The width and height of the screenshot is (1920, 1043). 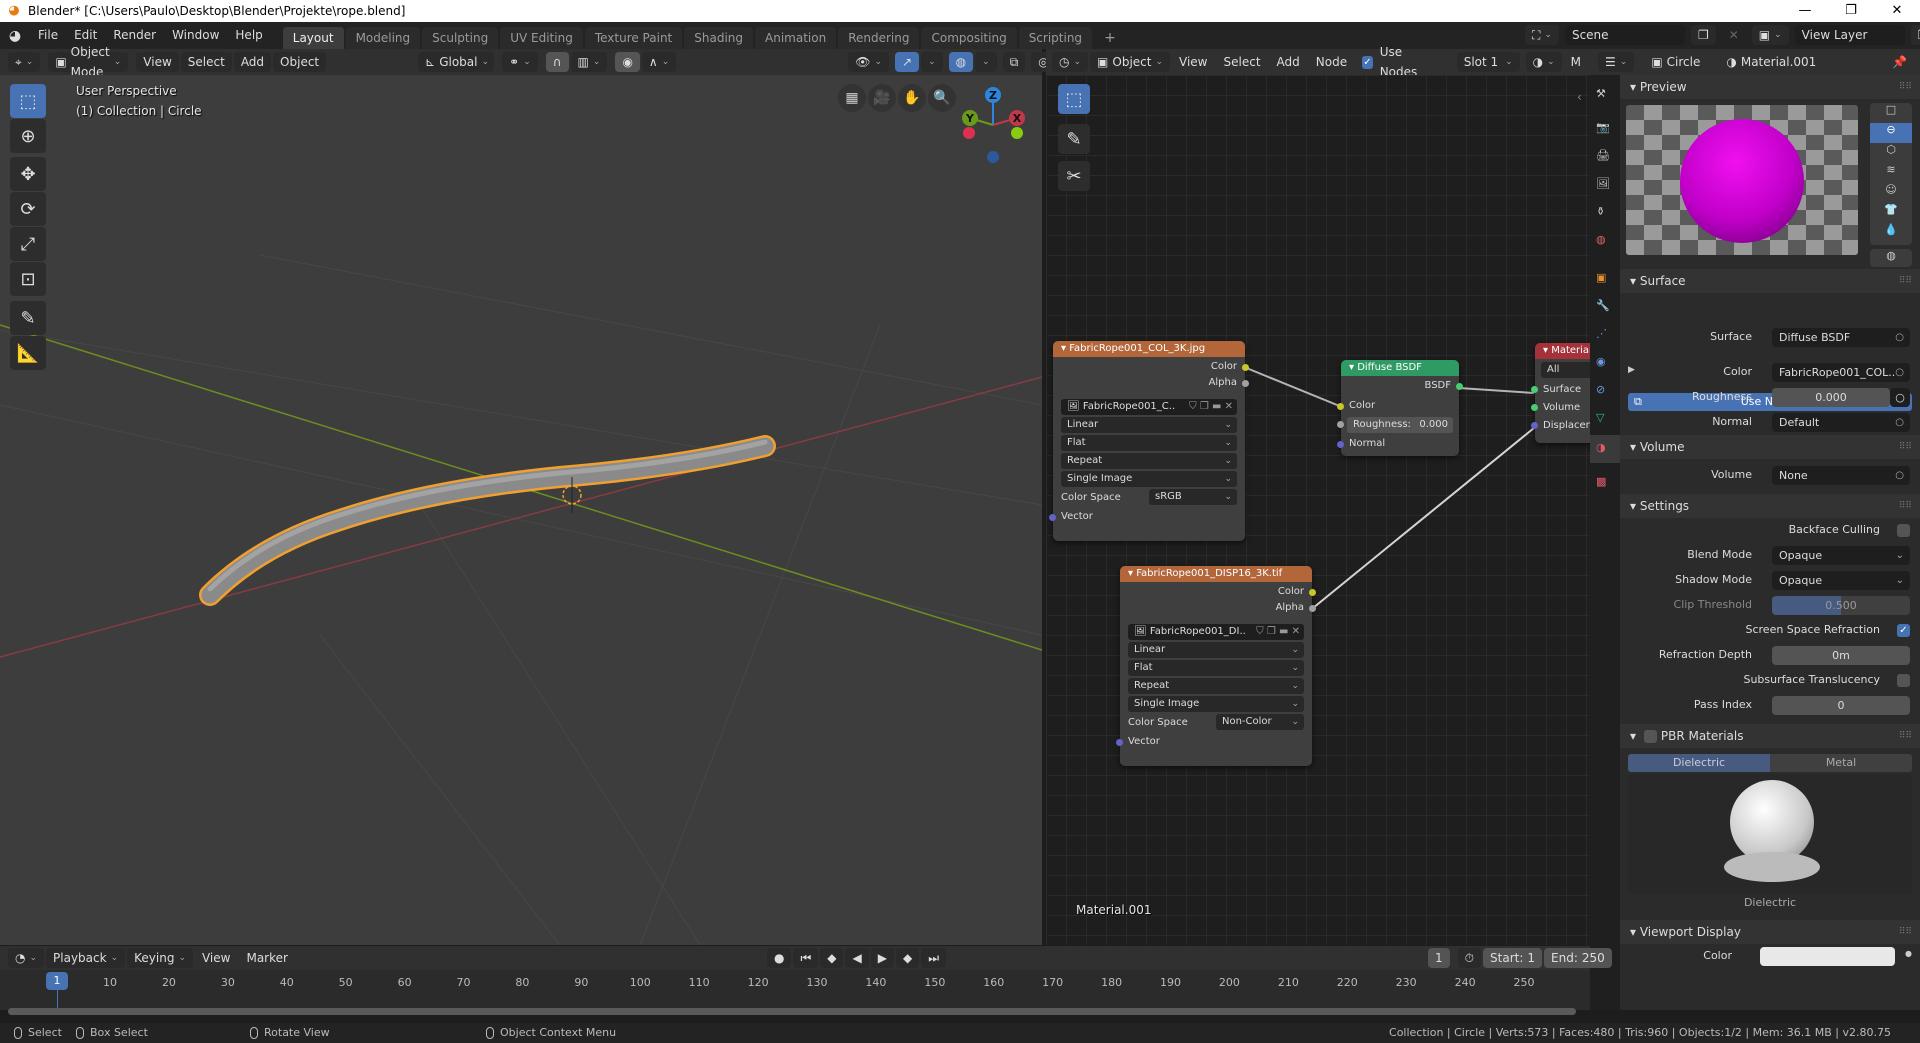 What do you see at coordinates (1675, 62) in the screenshot?
I see `breadcrumb-object: ▣ Circle` at bounding box center [1675, 62].